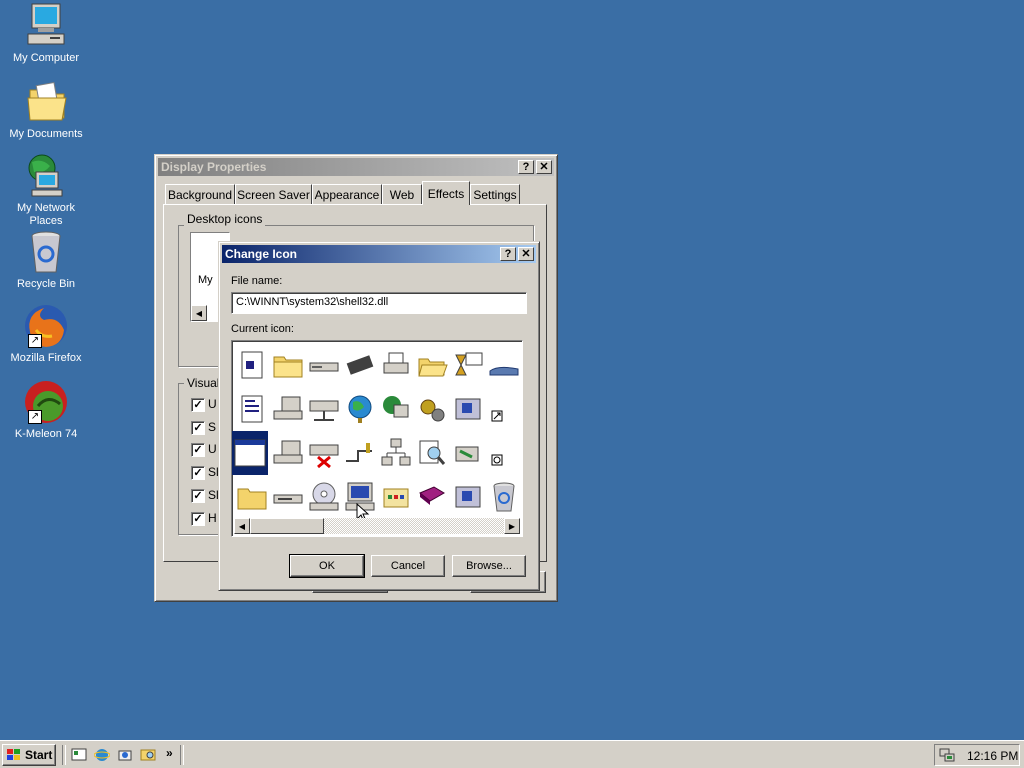  Describe the element at coordinates (402, 194) in the screenshot. I see `tab-web: Web` at that location.